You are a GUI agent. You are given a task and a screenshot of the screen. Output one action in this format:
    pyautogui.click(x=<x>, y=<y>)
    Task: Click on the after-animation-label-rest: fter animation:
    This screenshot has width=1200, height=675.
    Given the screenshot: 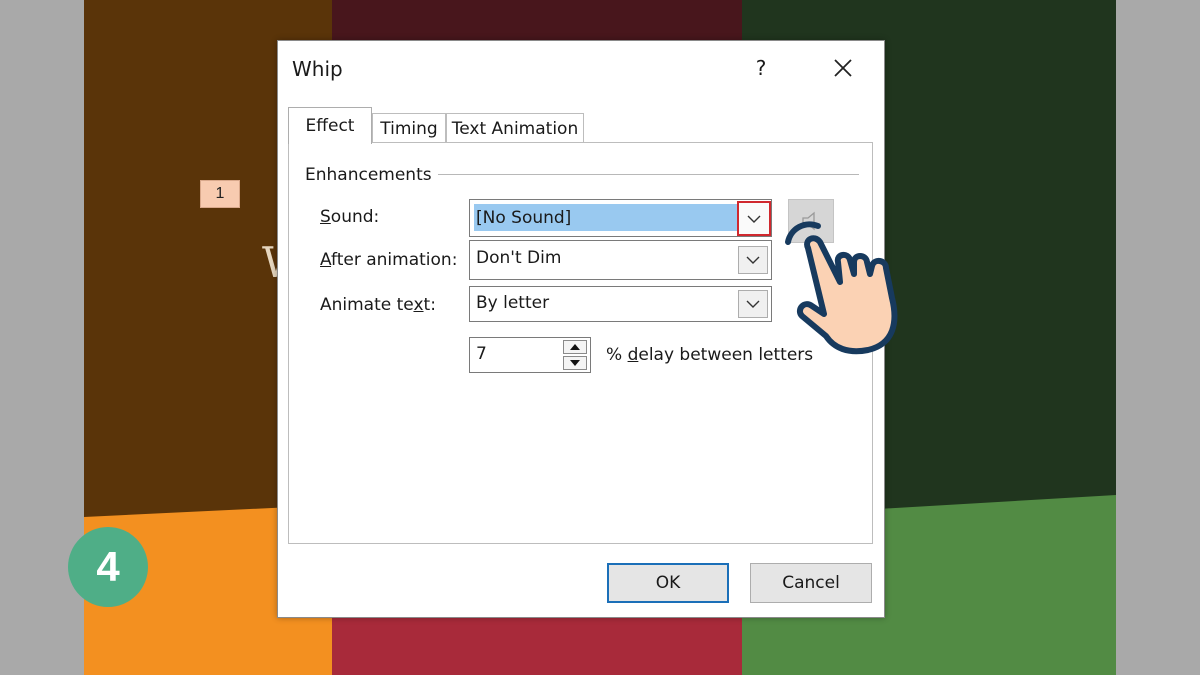 What is the action you would take?
    pyautogui.click(x=394, y=260)
    